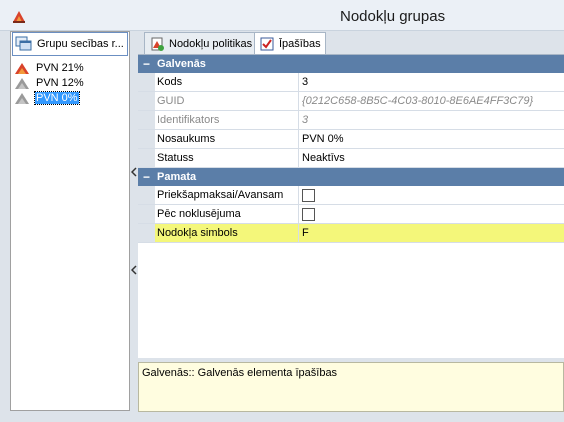 Image resolution: width=564 pixels, height=422 pixels. I want to click on tab-tax-policies-label: Nodokļu politikas, so click(211, 43).